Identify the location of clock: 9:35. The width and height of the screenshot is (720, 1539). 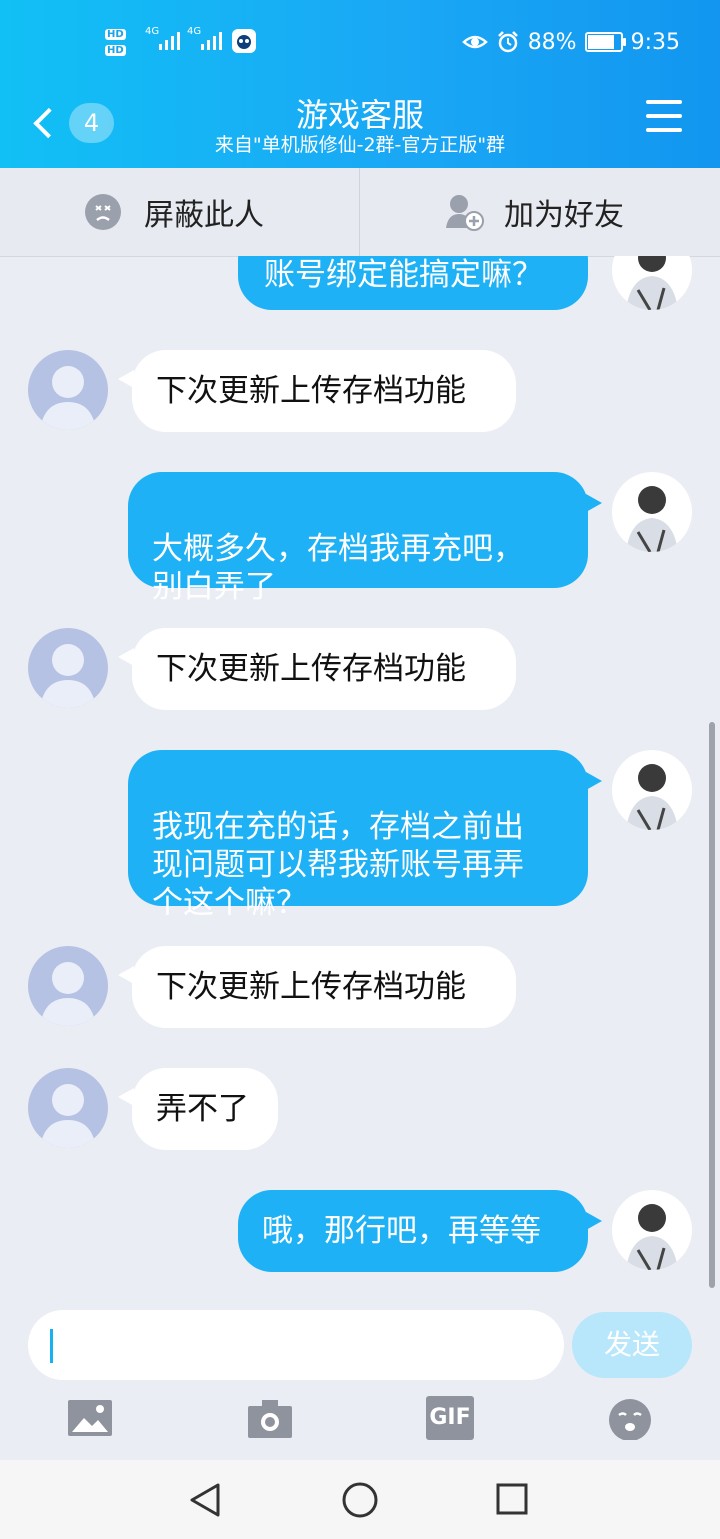
(655, 42).